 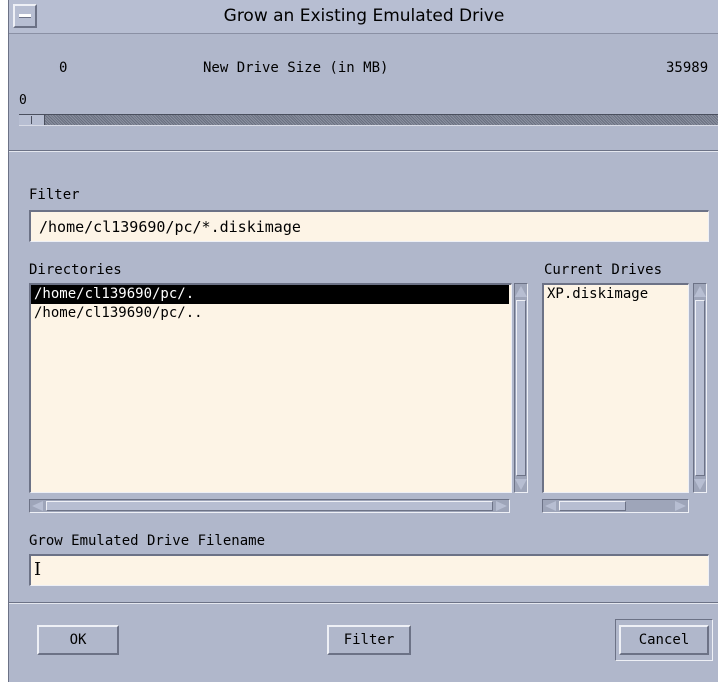 I want to click on filter-input-text: /home/cl139690/pc/*.diskimage, so click(x=170, y=227).